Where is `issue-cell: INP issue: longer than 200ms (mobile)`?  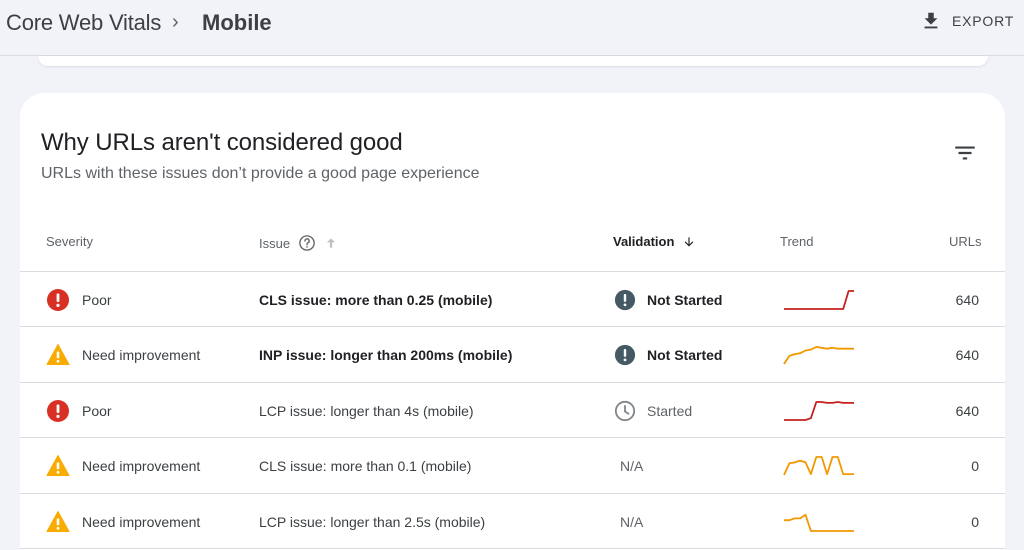 issue-cell: INP issue: longer than 200ms (mobile) is located at coordinates (385, 355).